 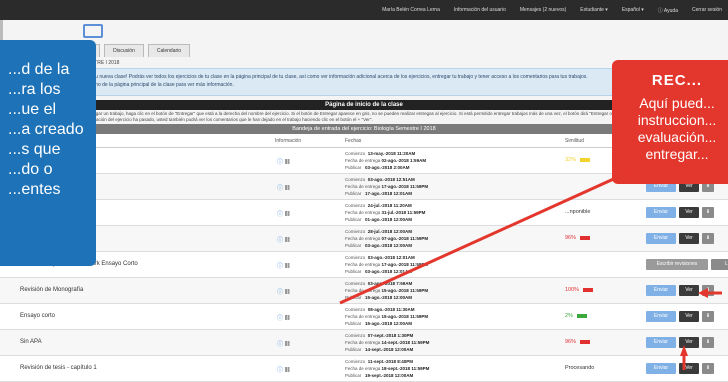 I want to click on left-callout-line: ...do o, so click(x=30, y=169).